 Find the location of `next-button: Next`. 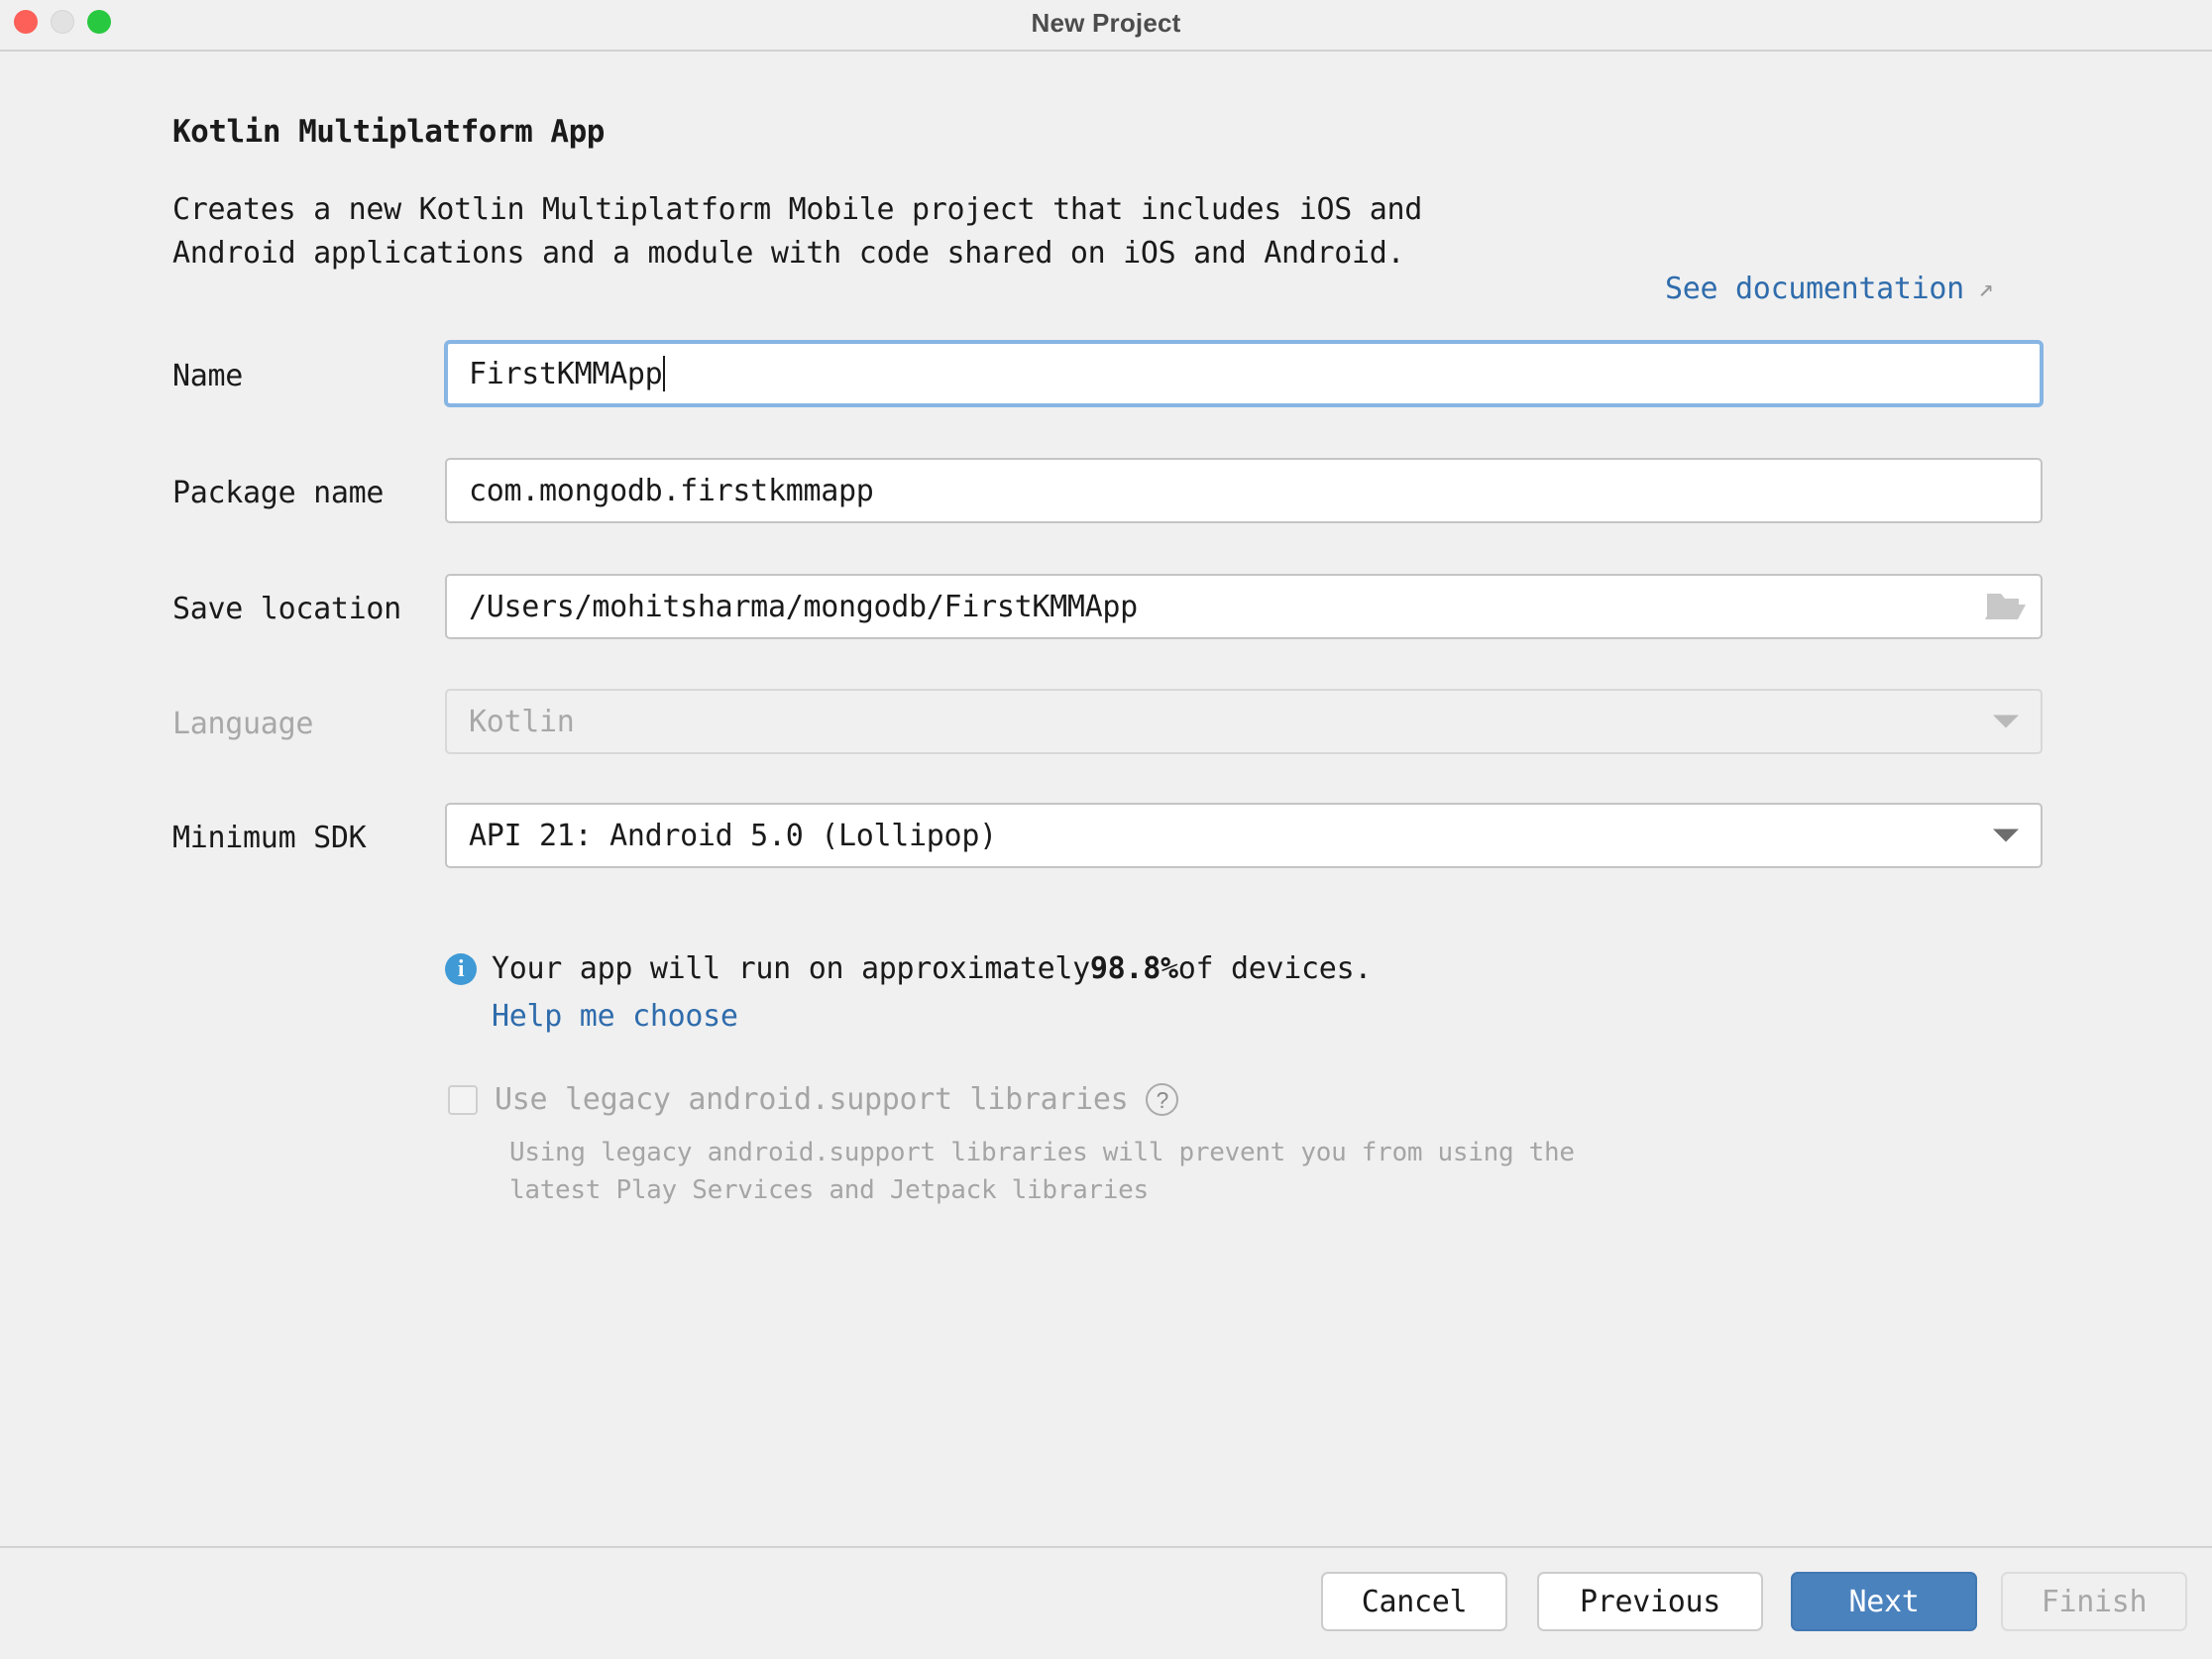

next-button: Next is located at coordinates (1884, 1601).